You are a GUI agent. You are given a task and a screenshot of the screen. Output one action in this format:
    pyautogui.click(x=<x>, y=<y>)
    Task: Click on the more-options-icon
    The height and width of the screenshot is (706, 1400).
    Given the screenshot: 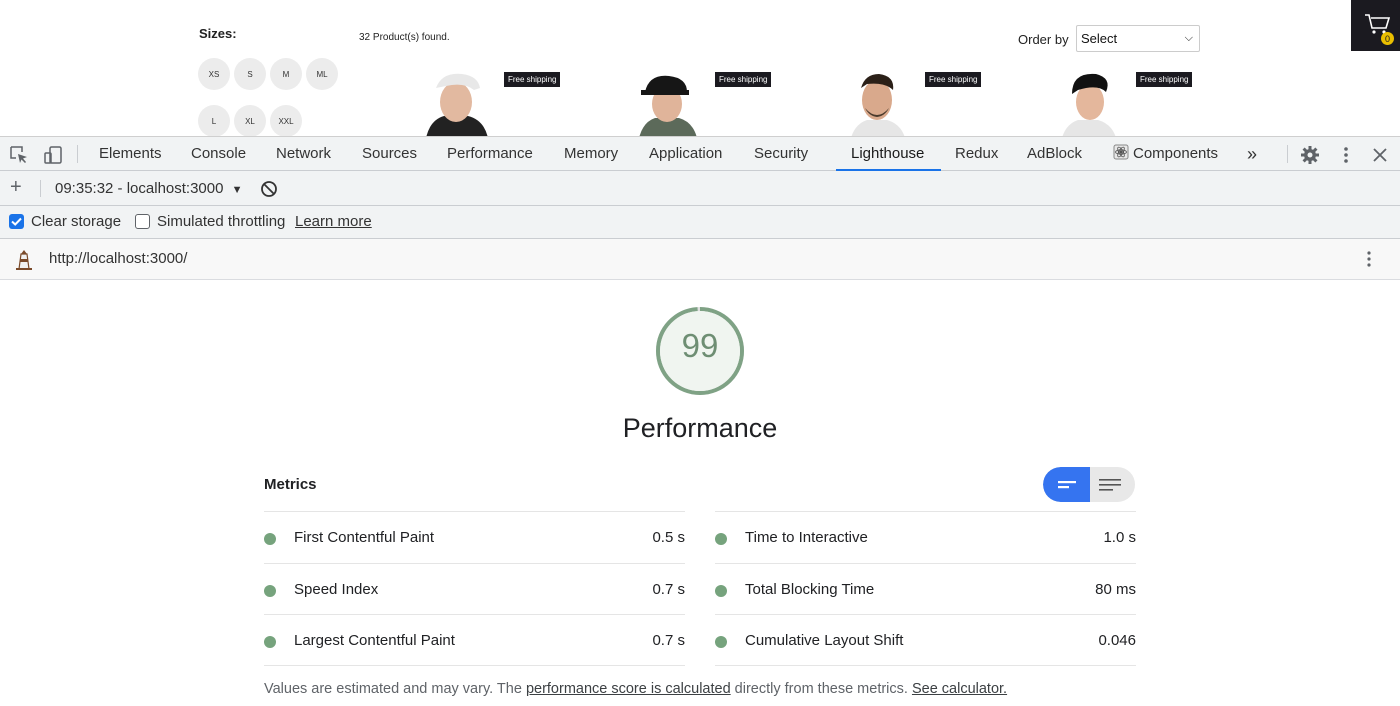 What is the action you would take?
    pyautogui.click(x=1346, y=155)
    